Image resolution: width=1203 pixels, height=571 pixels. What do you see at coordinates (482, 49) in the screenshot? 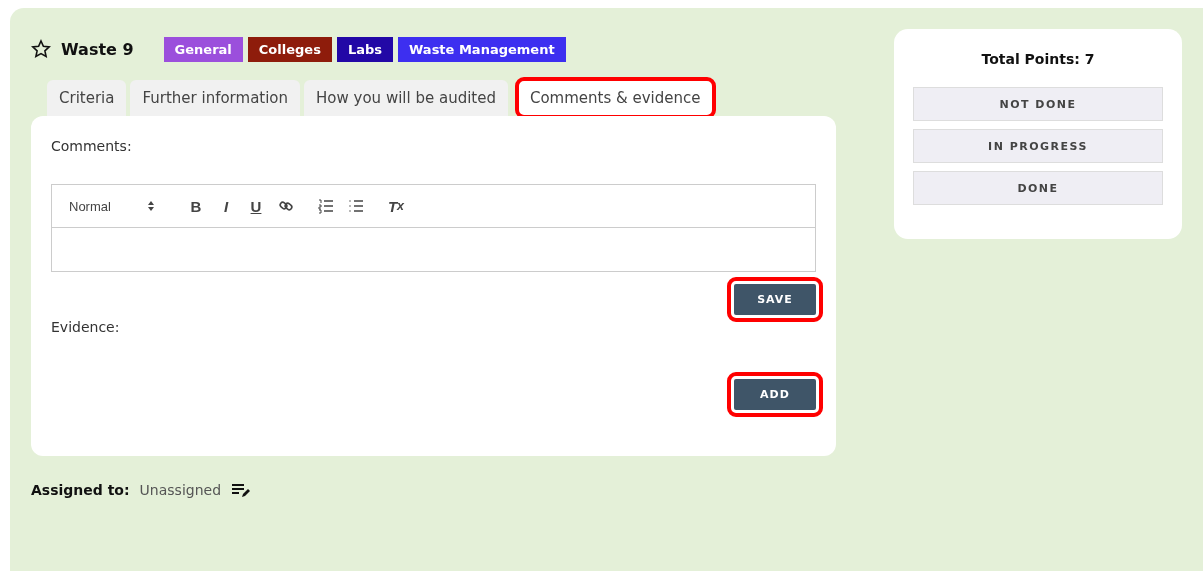
I see `category-tag: Waste Management` at bounding box center [482, 49].